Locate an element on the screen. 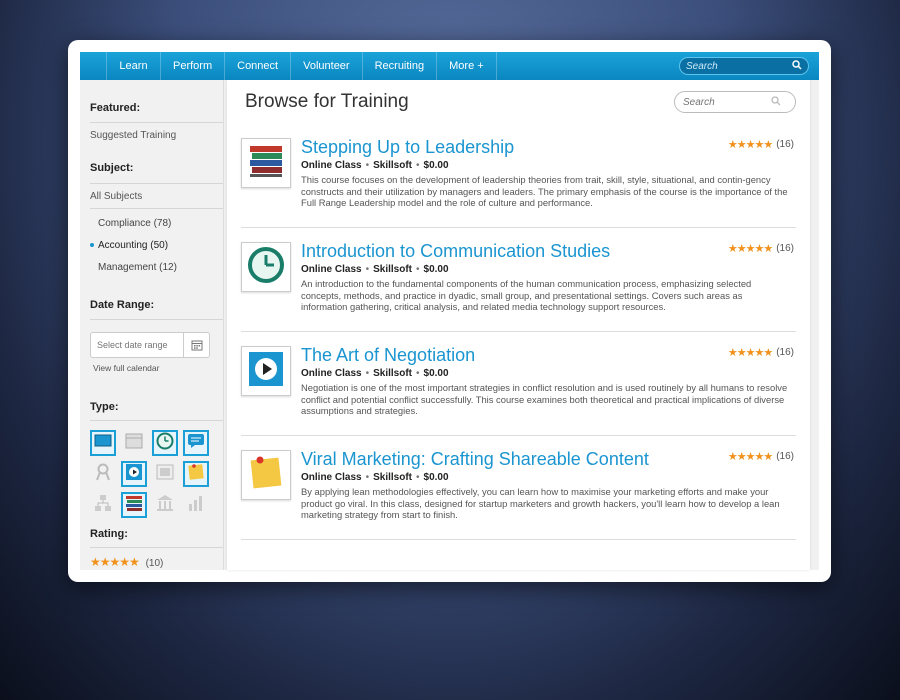 This screenshot has height=700, width=900. type-video is located at coordinates (134, 474).